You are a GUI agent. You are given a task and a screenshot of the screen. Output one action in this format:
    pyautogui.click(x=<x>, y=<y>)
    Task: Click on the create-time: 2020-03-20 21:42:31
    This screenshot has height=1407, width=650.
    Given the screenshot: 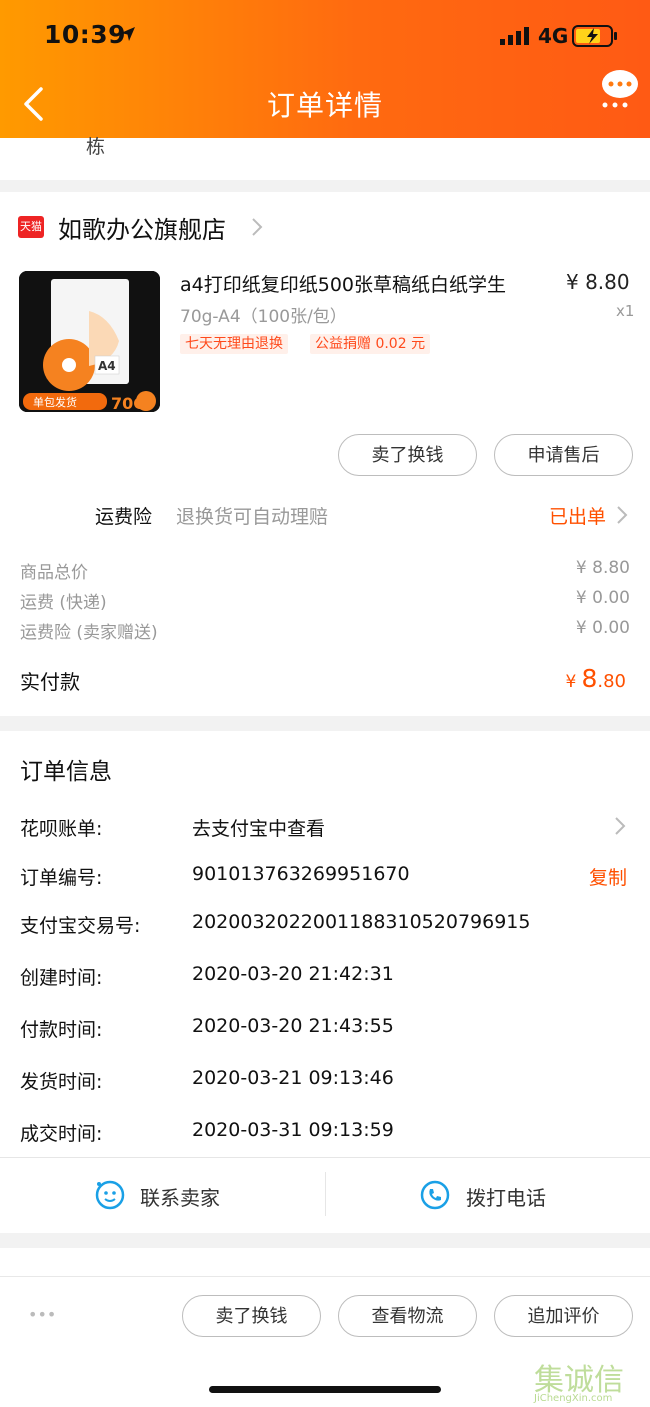 What is the action you would take?
    pyautogui.click(x=293, y=974)
    